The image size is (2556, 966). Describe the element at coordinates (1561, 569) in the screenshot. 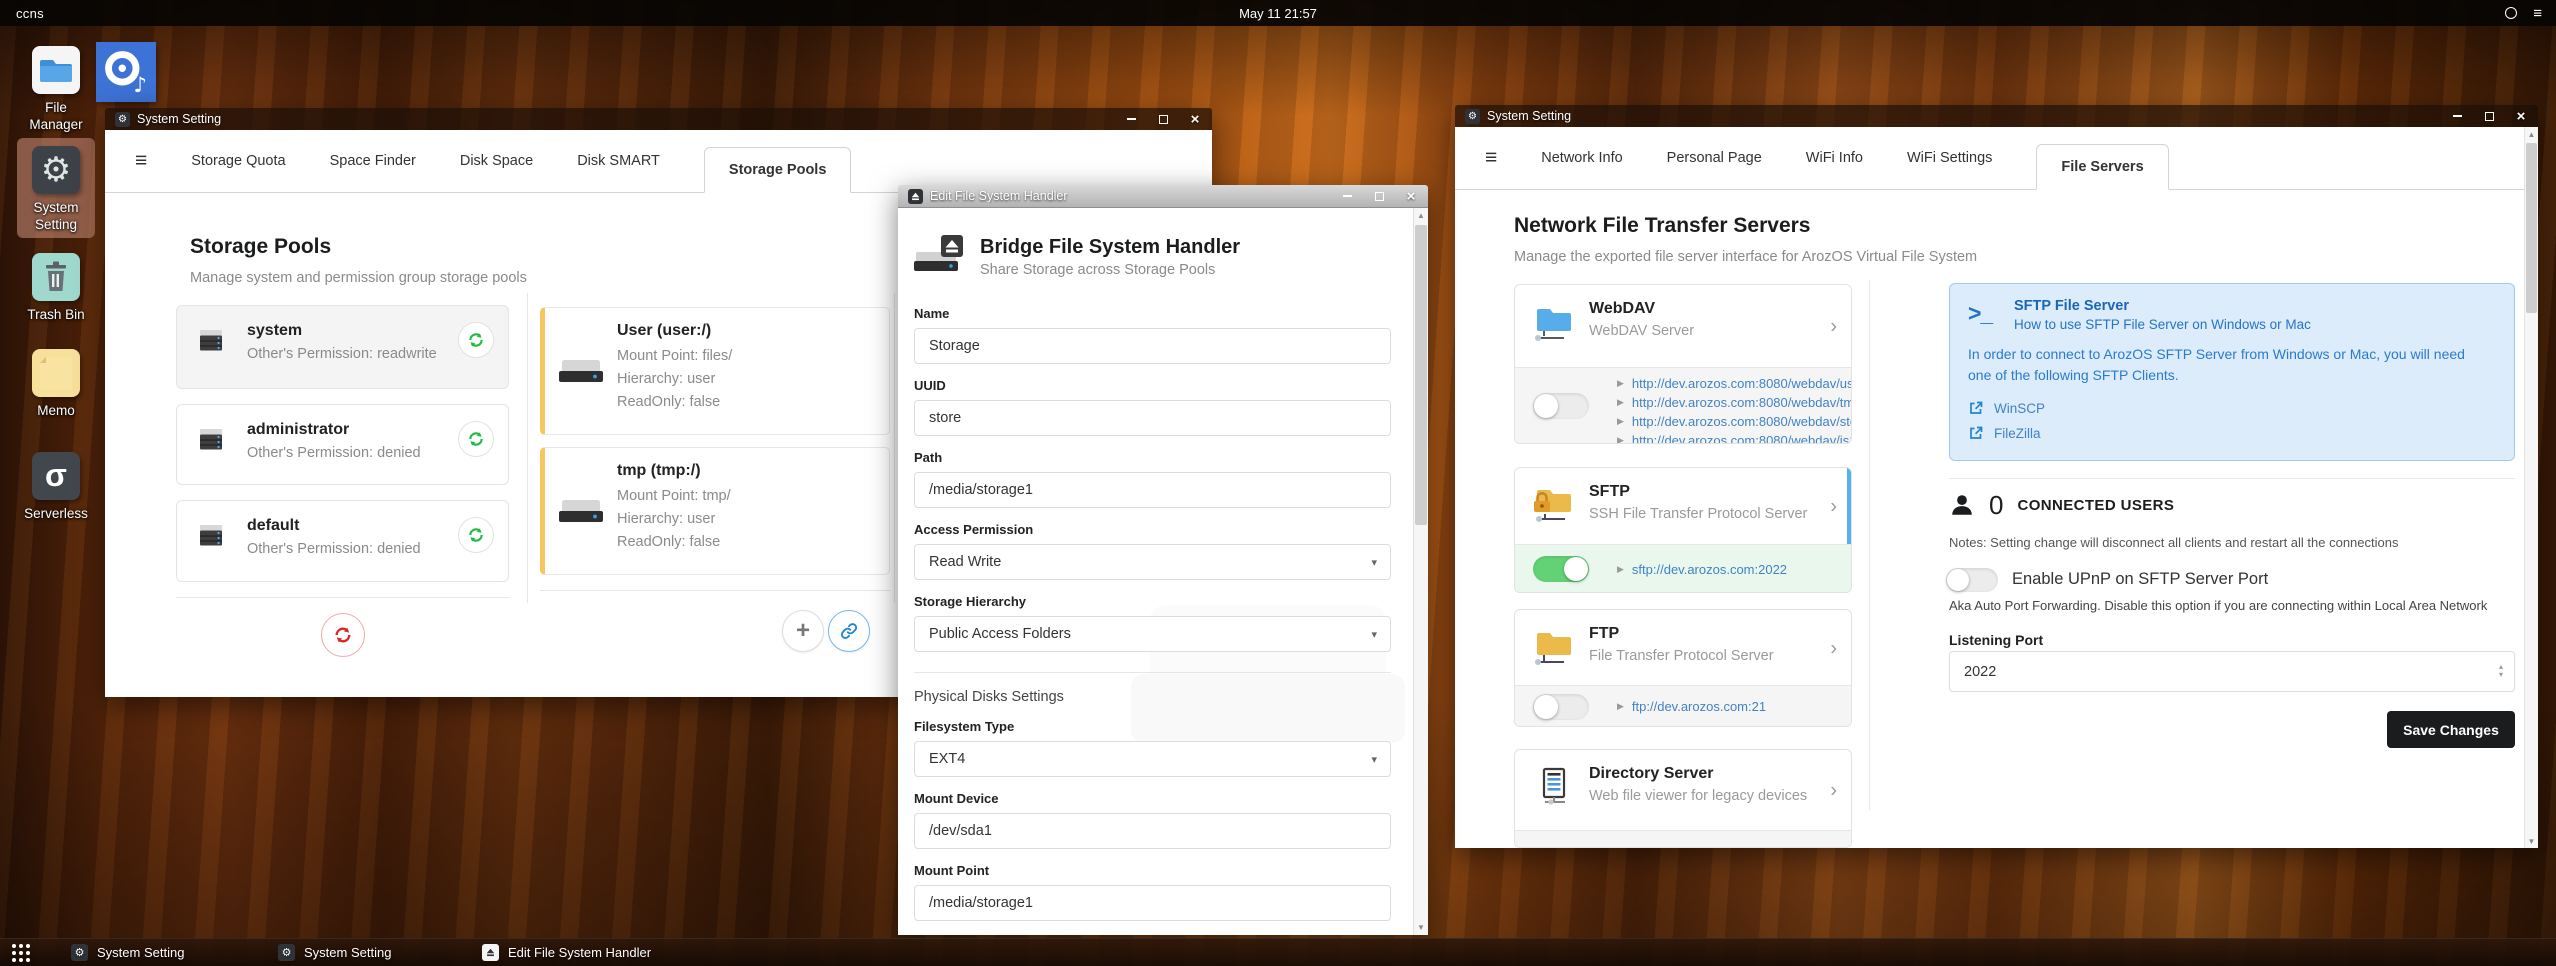

I see `sftp-toggle` at that location.